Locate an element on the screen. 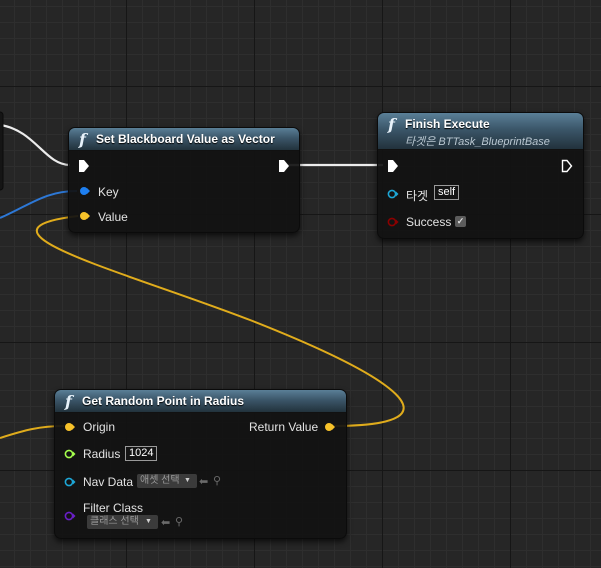 The image size is (601, 568). node-subtitle: 타겟은 BTTask_BlueprintBase is located at coordinates (477, 142).